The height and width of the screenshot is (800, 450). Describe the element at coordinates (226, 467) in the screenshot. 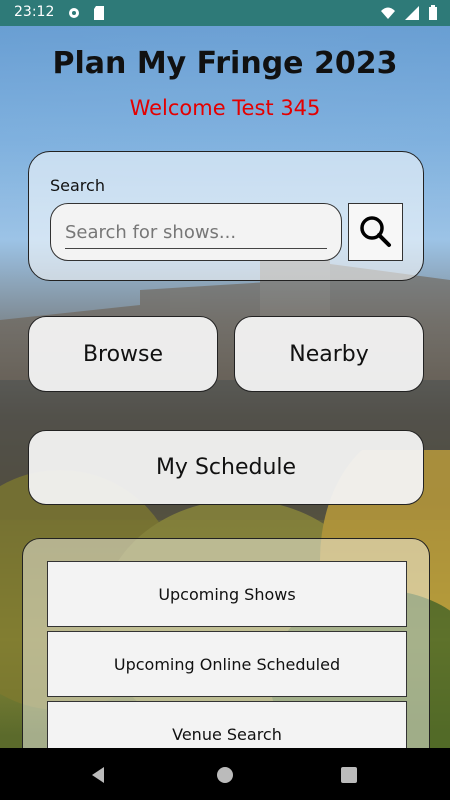

I see `my-schedule-button: My Schedule` at that location.